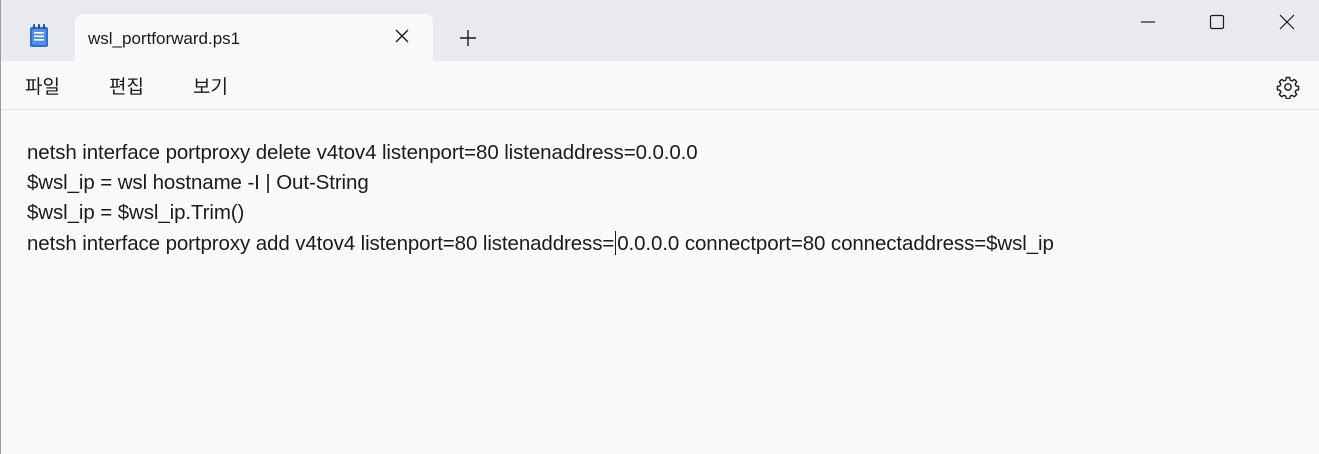 Image resolution: width=1319 pixels, height=454 pixels. I want to click on title-bar: wsl_portforward.ps1, so click(660, 31).